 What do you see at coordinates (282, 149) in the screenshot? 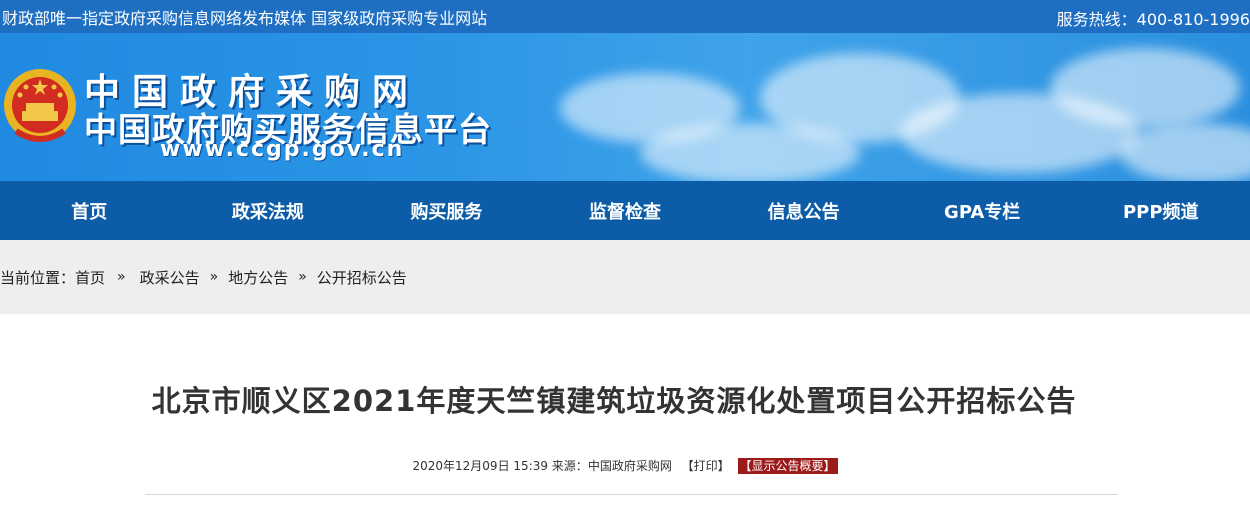
I see `site-url: www.ccgp.gov.cn` at bounding box center [282, 149].